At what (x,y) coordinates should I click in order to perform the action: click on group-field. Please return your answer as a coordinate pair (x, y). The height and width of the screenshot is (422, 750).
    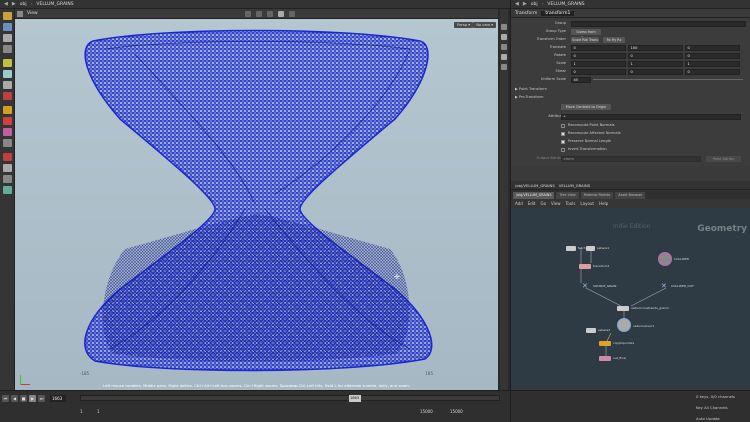
    Looking at the image, I should click on (658, 23).